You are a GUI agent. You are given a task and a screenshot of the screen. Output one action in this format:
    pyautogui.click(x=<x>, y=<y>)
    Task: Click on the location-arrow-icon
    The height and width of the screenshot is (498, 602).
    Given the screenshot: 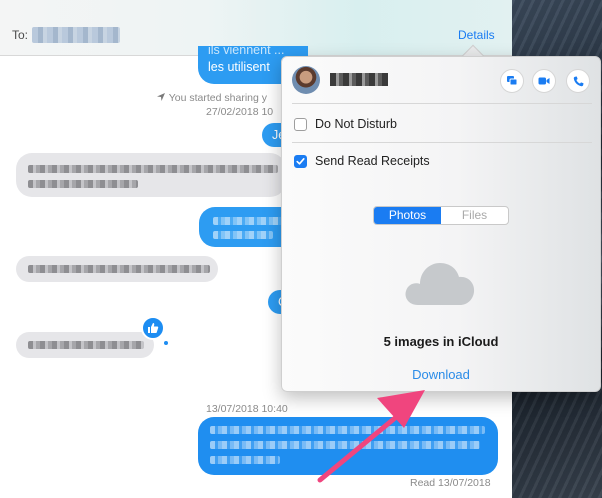 What is the action you would take?
    pyautogui.click(x=161, y=97)
    